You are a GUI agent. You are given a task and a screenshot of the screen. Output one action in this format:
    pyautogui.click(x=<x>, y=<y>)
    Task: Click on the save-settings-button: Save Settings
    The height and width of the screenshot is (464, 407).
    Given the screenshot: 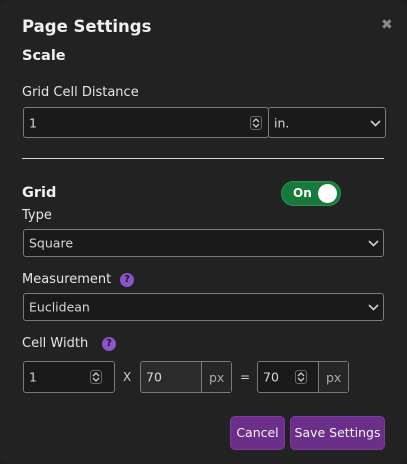 What is the action you would take?
    pyautogui.click(x=337, y=433)
    